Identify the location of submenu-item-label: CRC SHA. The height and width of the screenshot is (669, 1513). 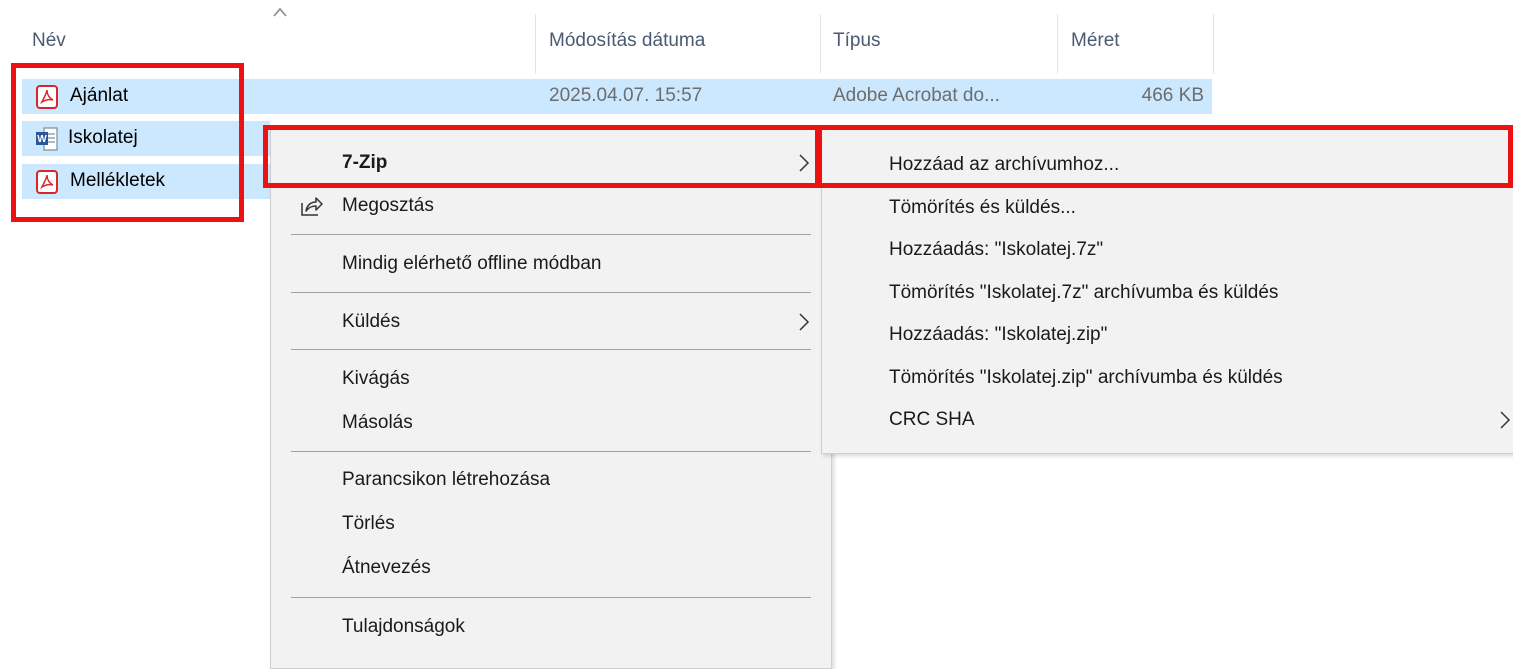
(932, 419).